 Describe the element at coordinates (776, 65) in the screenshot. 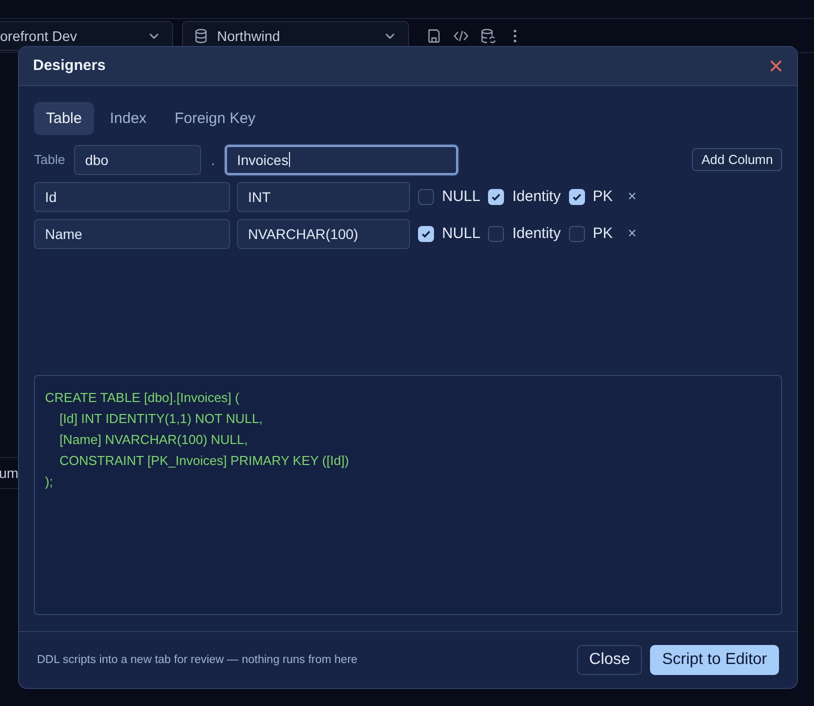

I see `close-icon` at that location.